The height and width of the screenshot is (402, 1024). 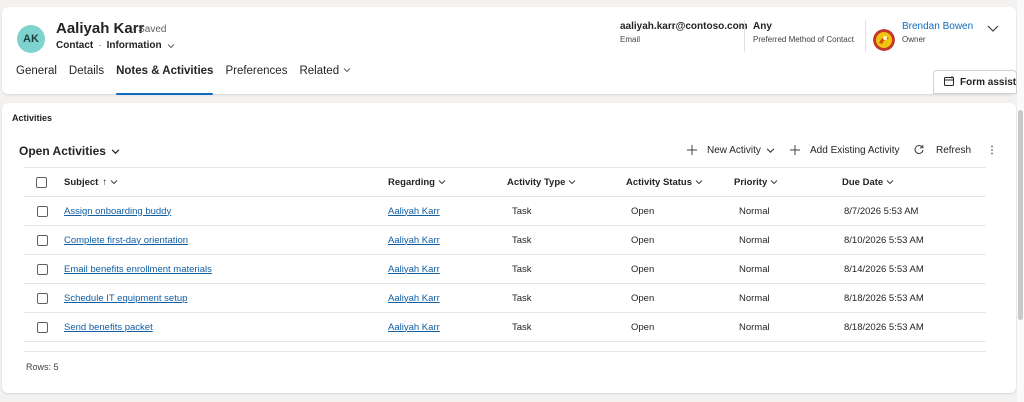 I want to click on due-date-cell: 8/18/2026 5:53 AM, so click(x=884, y=327).